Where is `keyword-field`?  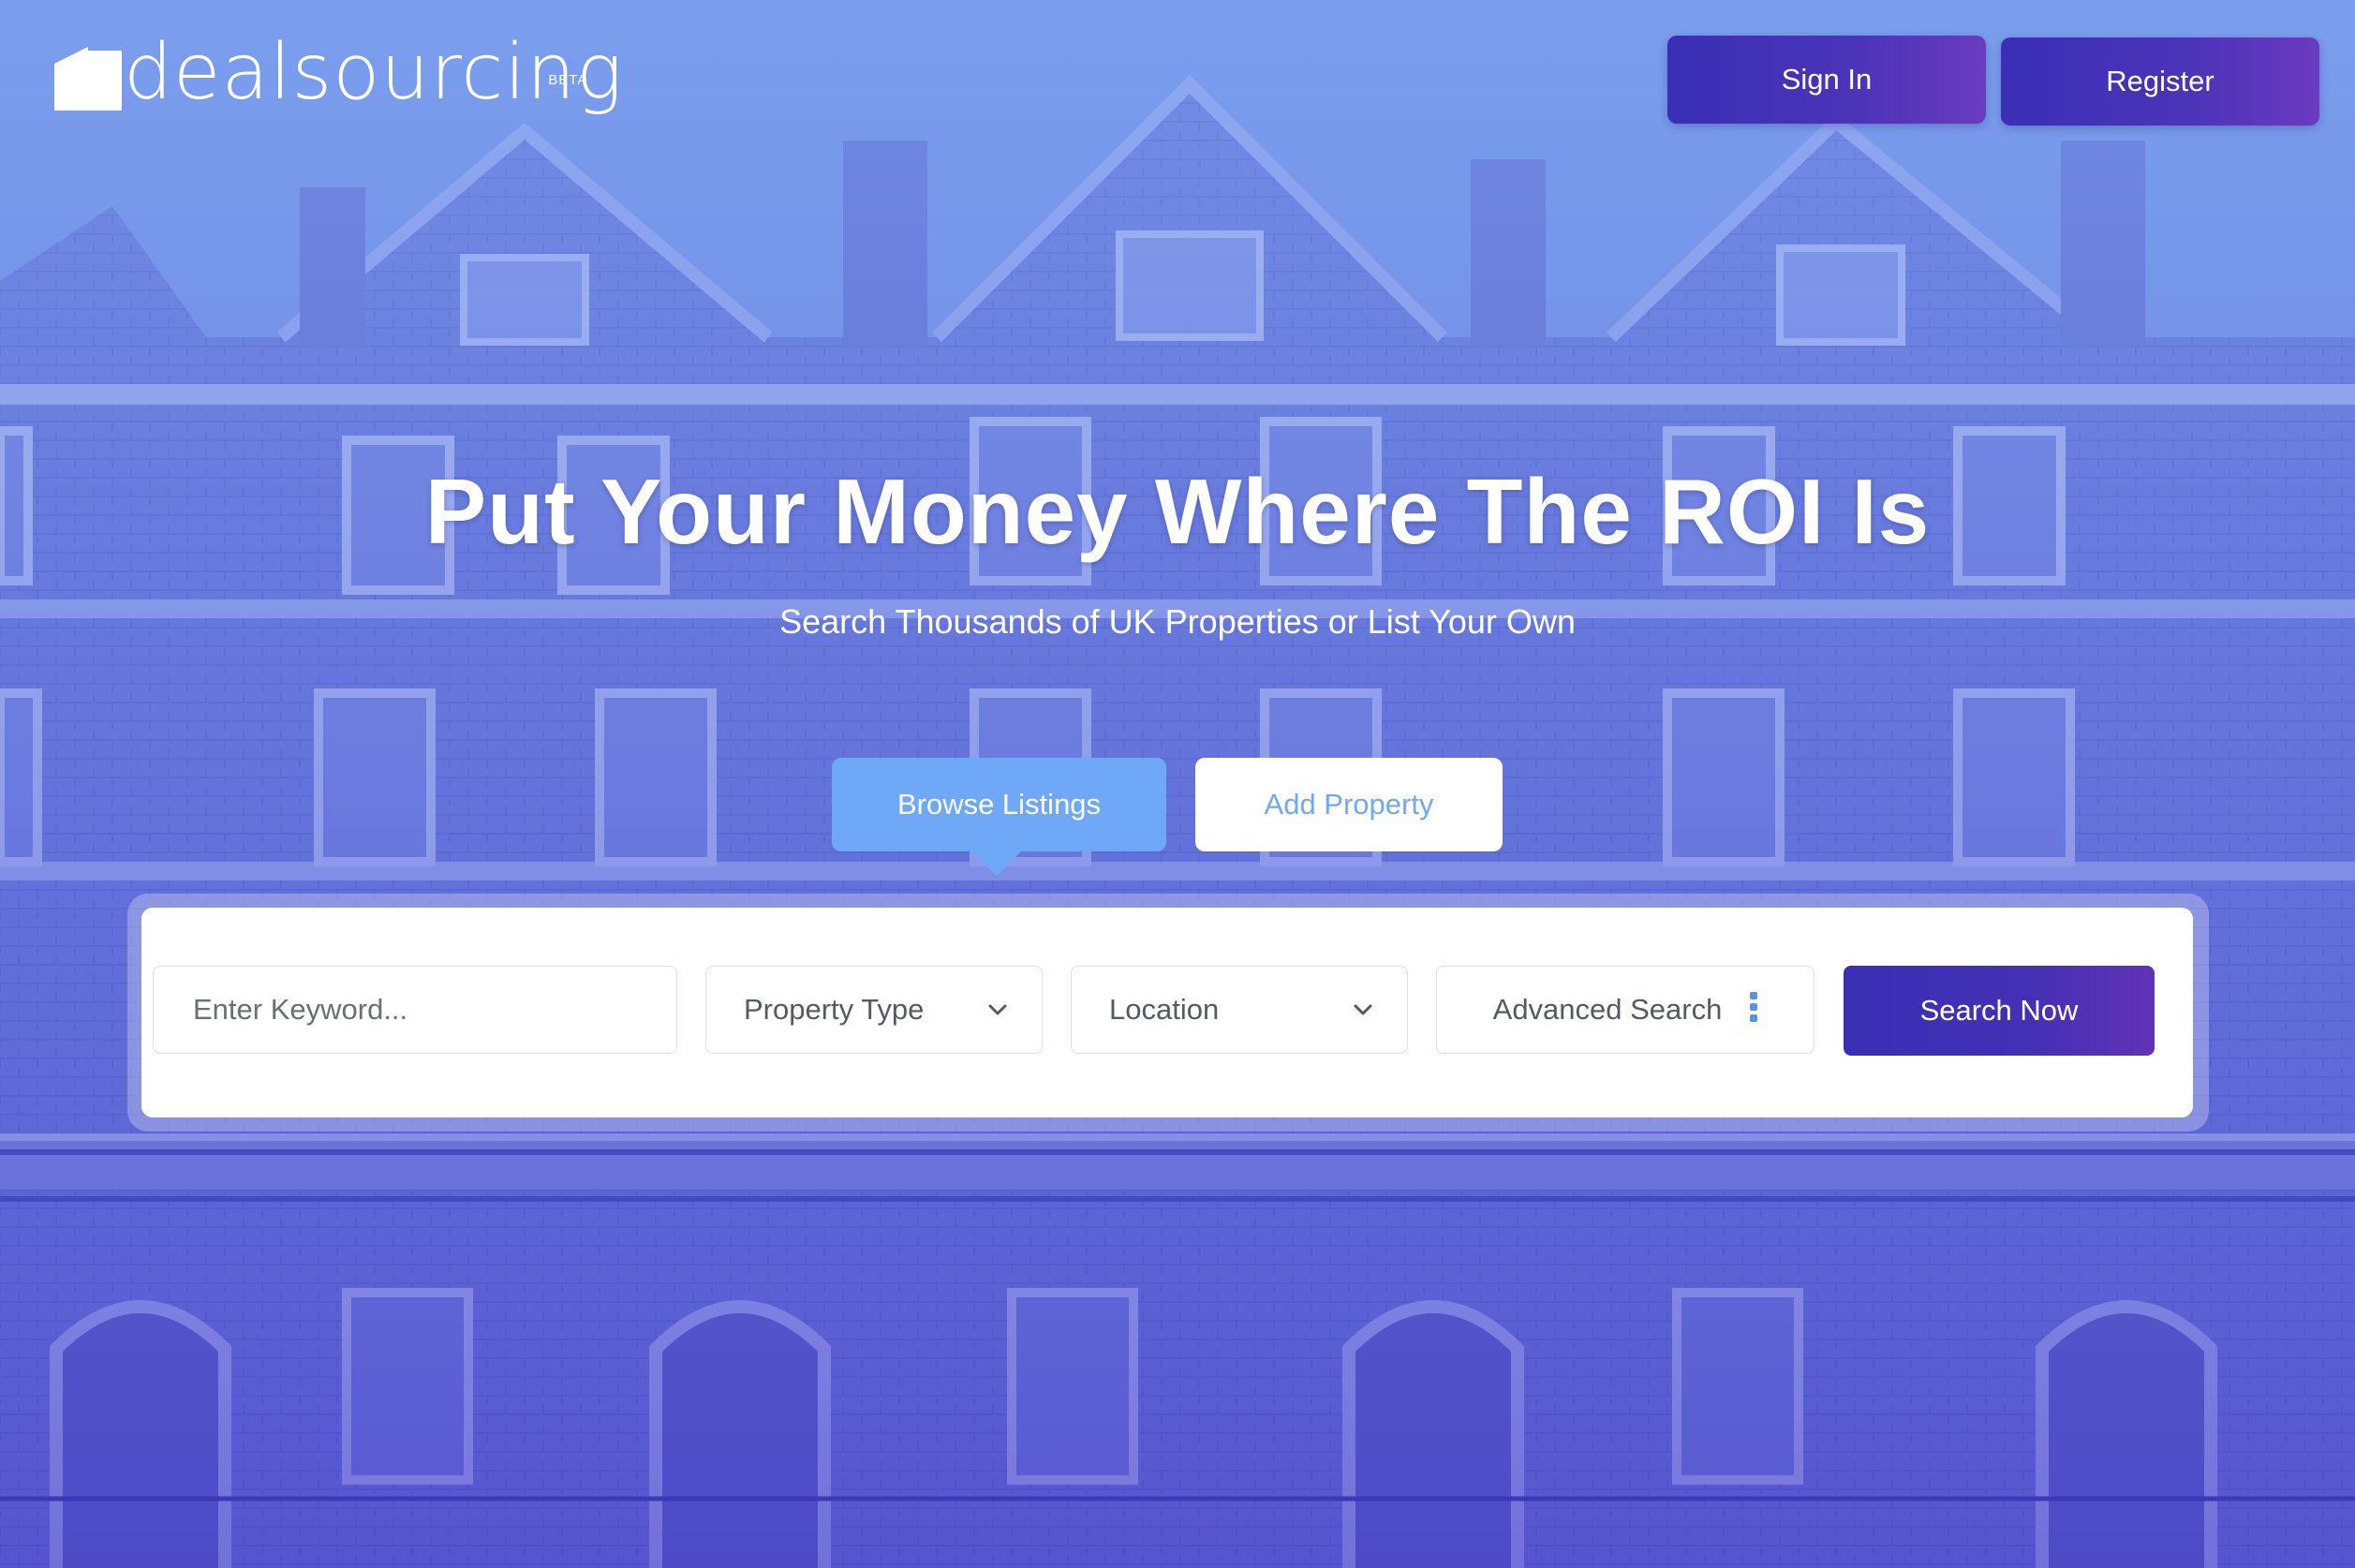
keyword-field is located at coordinates (415, 1010).